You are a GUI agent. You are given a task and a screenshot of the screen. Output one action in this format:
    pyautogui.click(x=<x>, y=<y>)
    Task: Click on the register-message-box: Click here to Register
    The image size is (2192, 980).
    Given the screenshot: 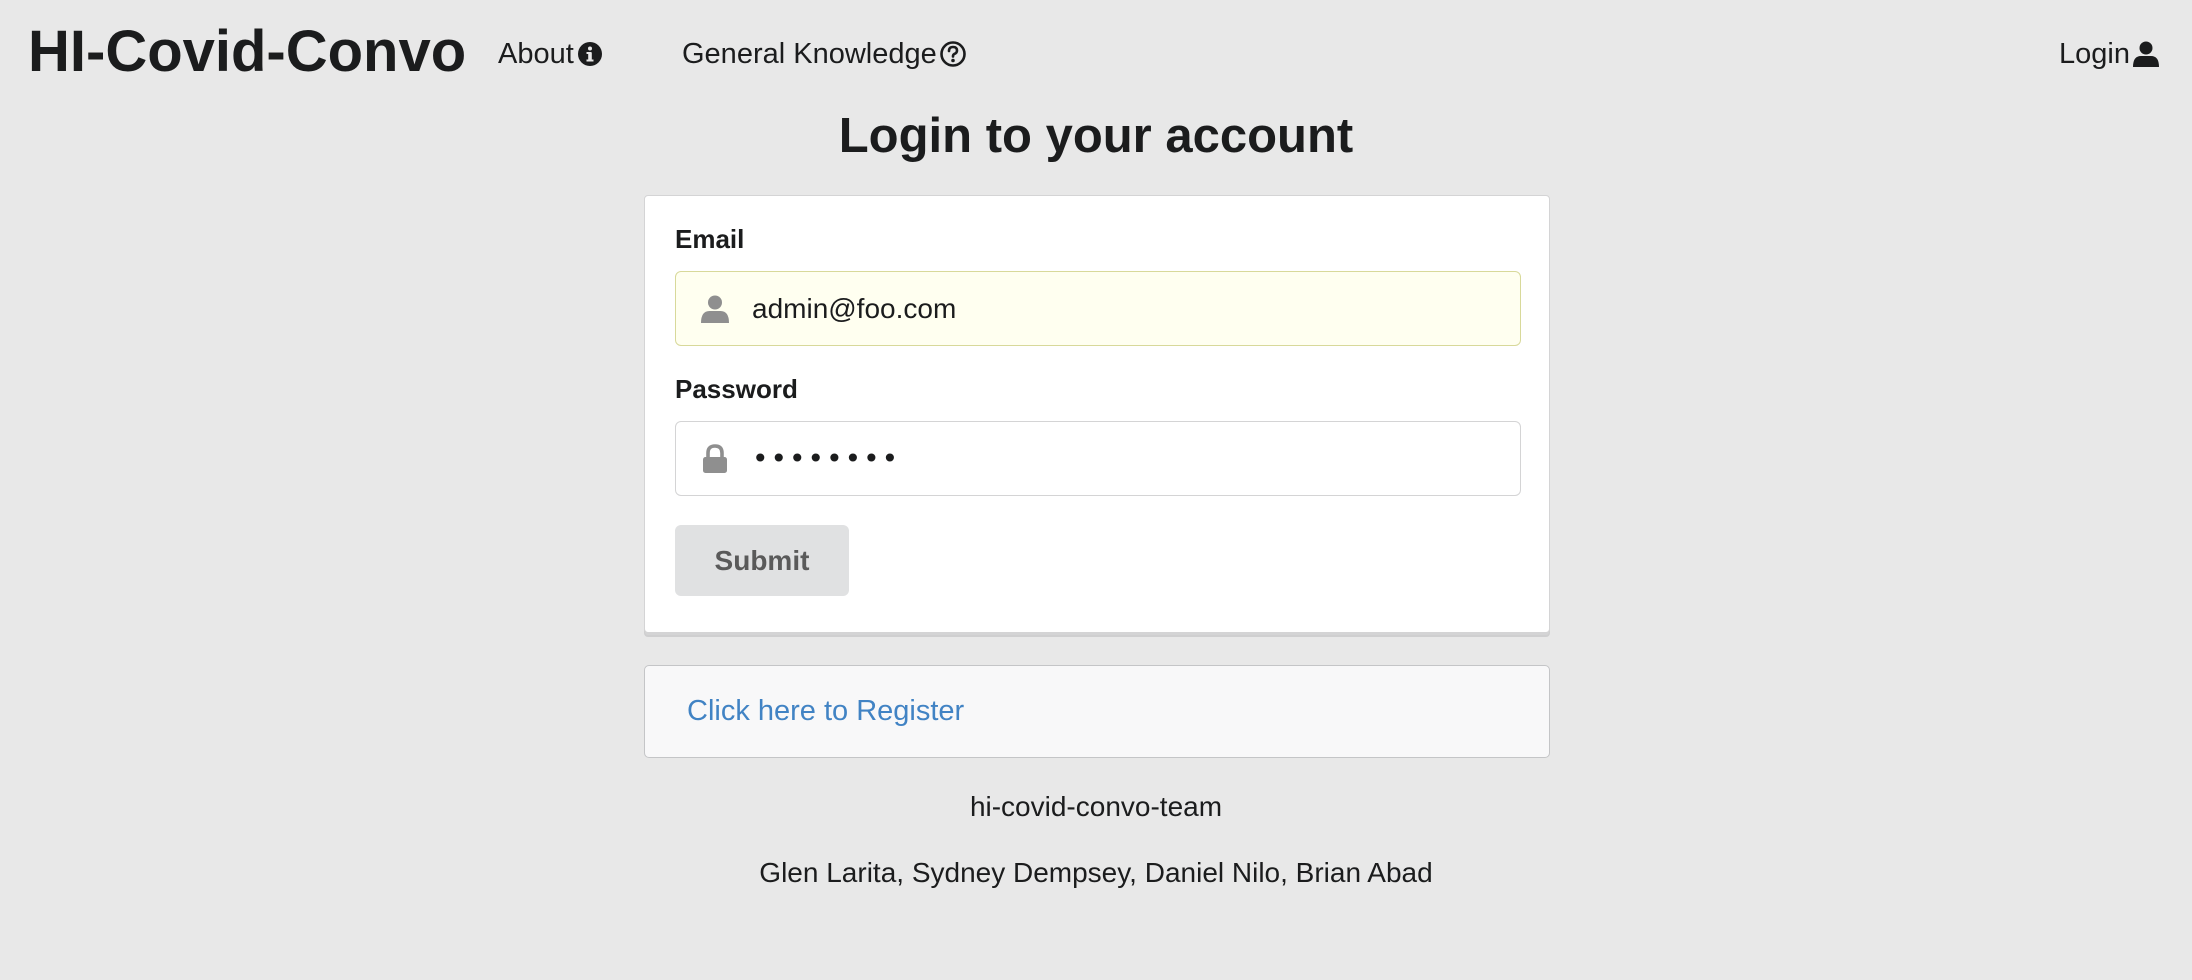 What is the action you would take?
    pyautogui.click(x=1097, y=711)
    